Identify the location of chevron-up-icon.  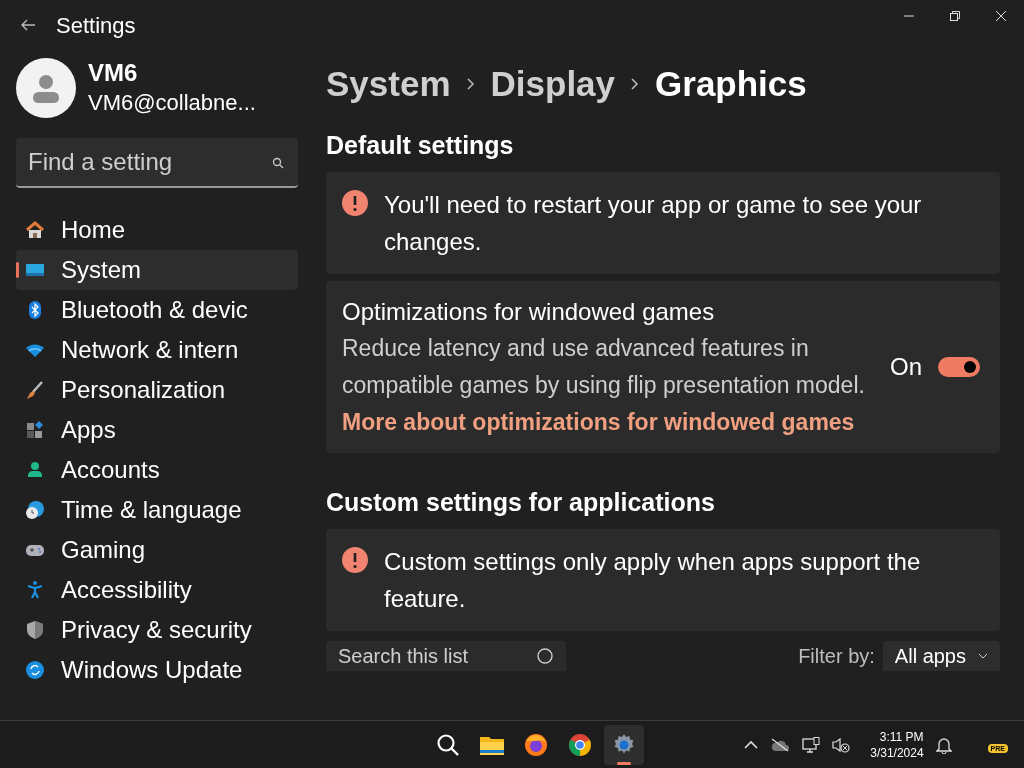
(751, 744).